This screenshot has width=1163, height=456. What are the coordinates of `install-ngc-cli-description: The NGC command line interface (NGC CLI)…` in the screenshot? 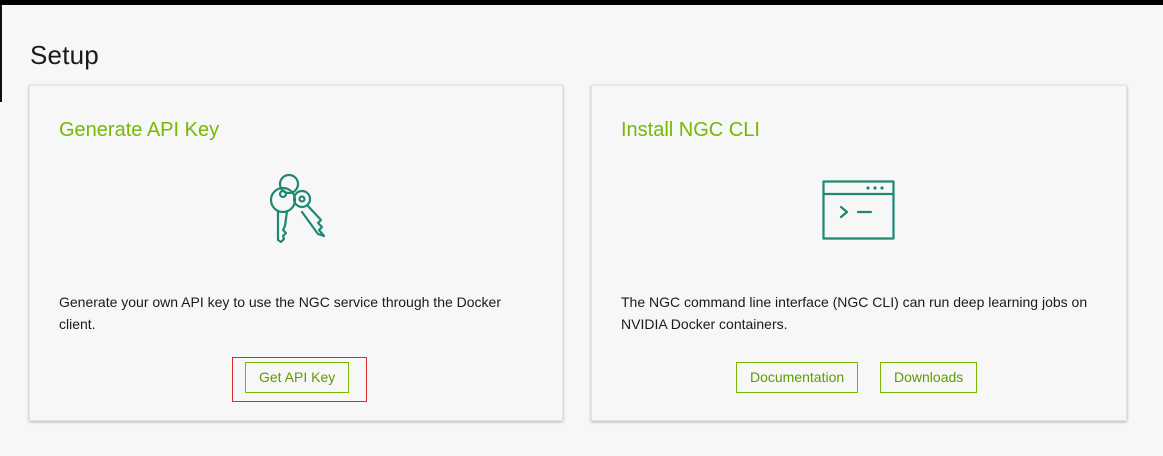 It's located at (854, 313).